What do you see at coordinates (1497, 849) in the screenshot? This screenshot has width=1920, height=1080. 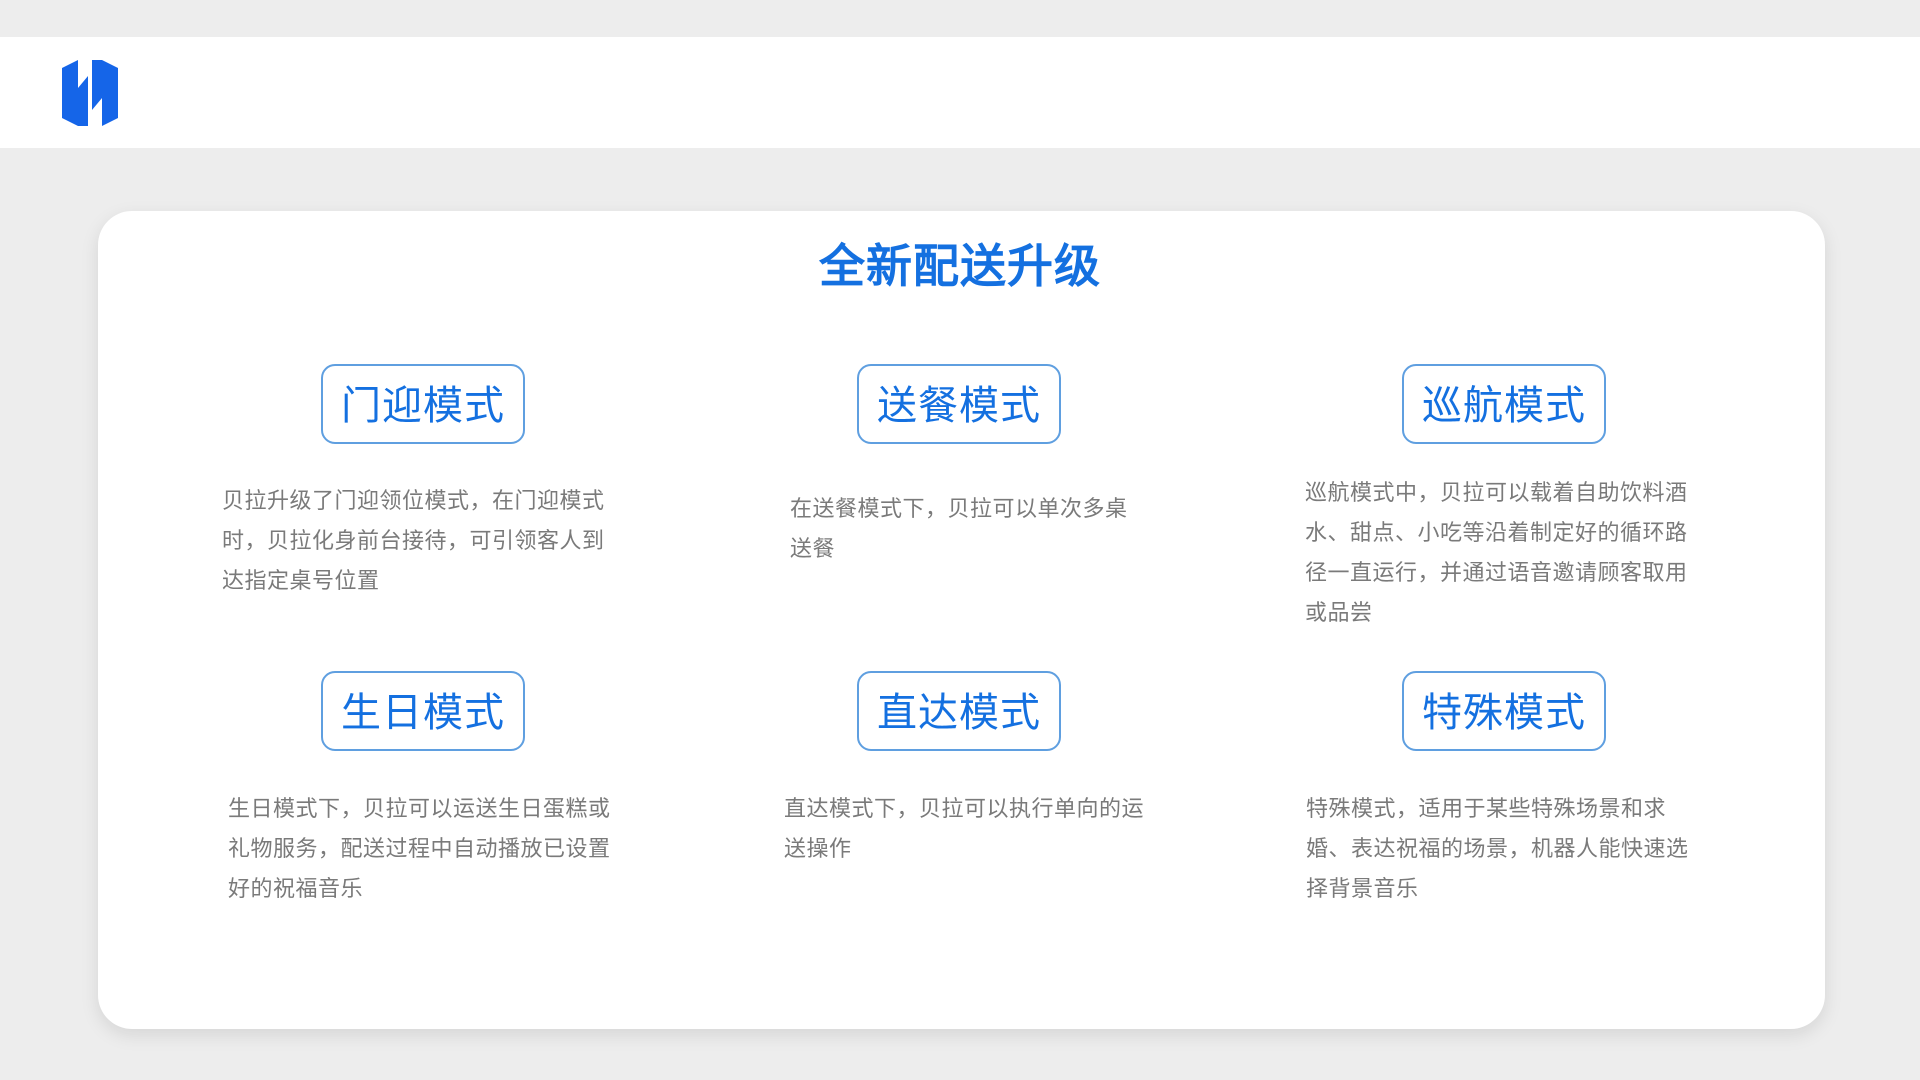 I see `mode-desc-special: 特殊模式，适用于某些特殊场景和求婚、表达祝福的场景，机器人能快速选择背景音乐` at bounding box center [1497, 849].